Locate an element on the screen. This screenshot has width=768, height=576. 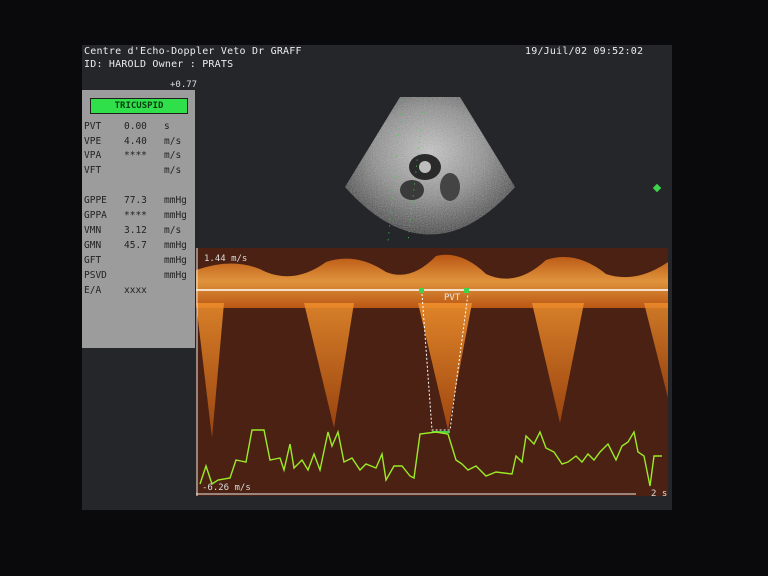
measurement-row: PSVD mmHg is located at coordinates (138, 276).